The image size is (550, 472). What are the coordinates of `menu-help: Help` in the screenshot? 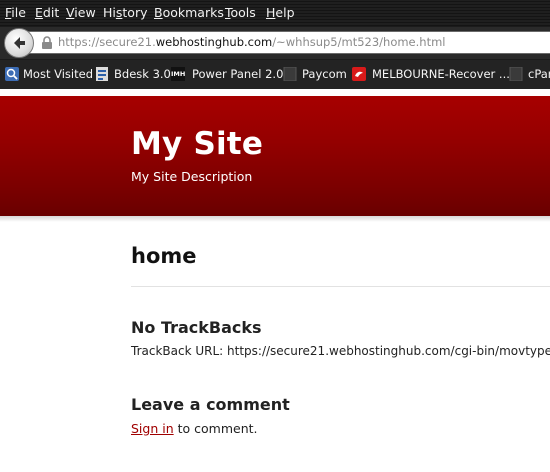 It's located at (280, 12).